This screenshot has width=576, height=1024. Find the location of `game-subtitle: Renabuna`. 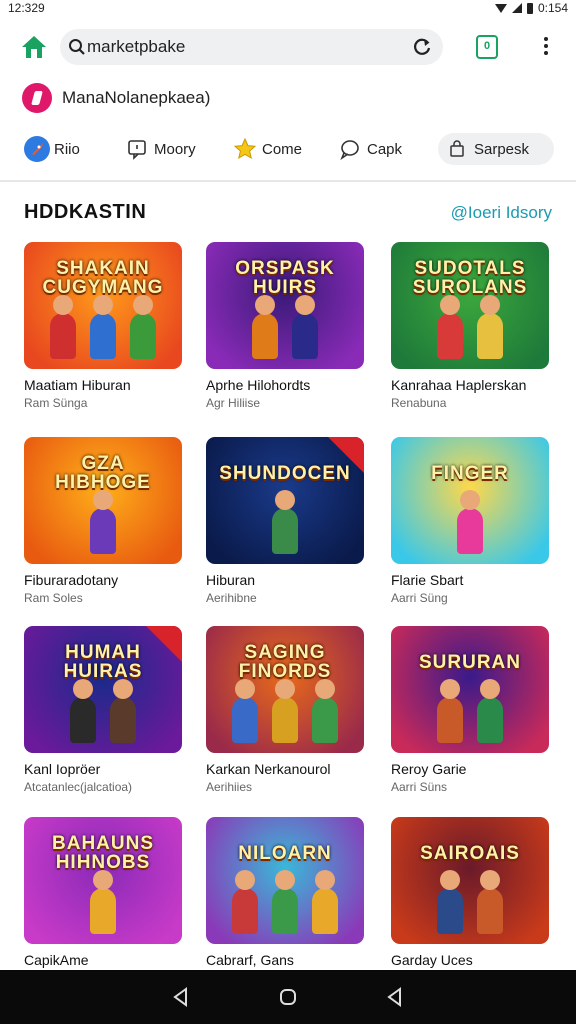

game-subtitle: Renabuna is located at coordinates (419, 403).